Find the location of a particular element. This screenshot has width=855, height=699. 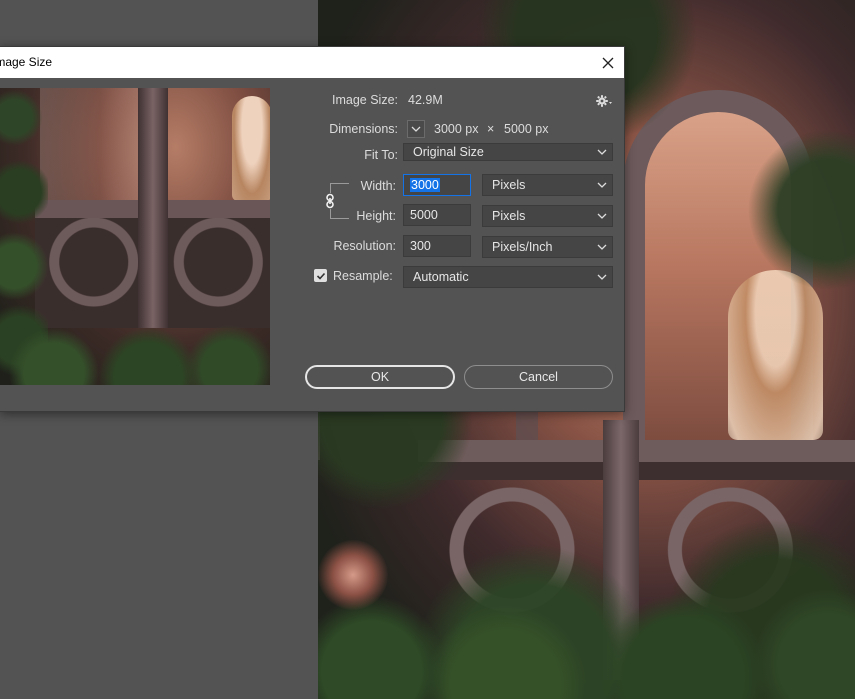

resolution-input: 300 is located at coordinates (437, 246).